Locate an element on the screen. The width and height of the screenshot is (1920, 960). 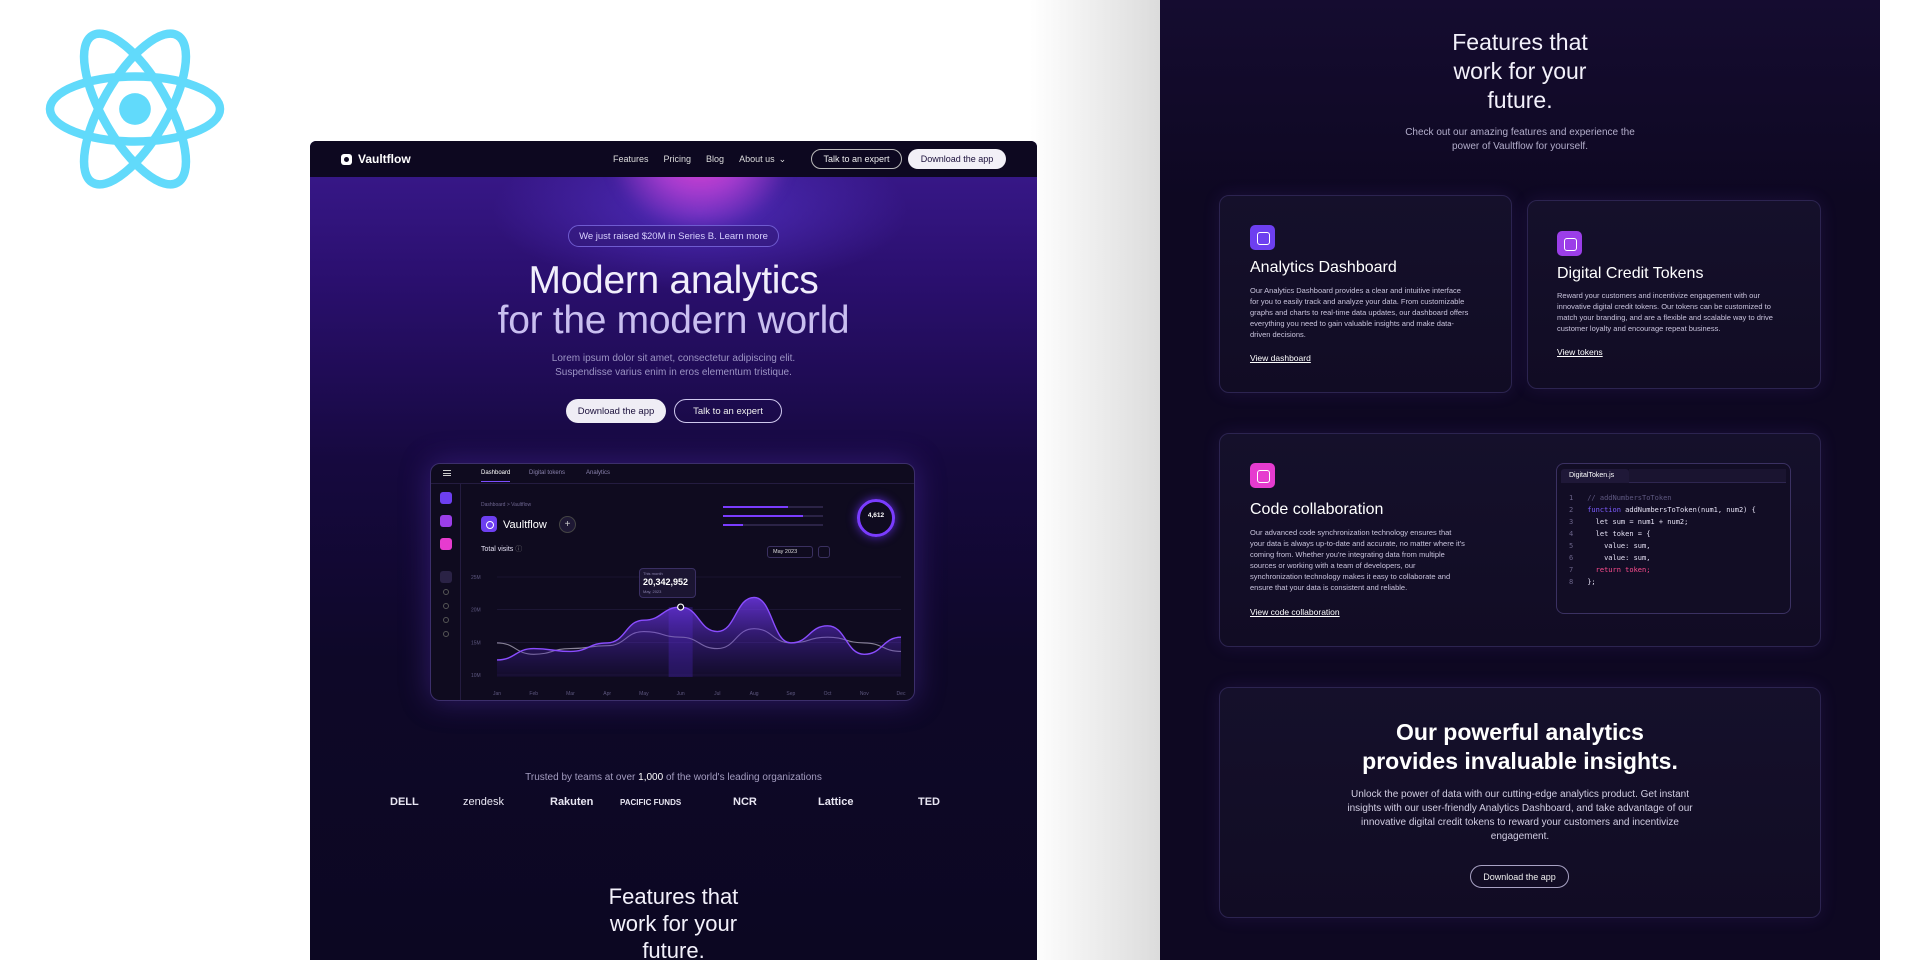
features-sub-line2: power of Vaultflow for yourself. is located at coordinates (1520, 146).